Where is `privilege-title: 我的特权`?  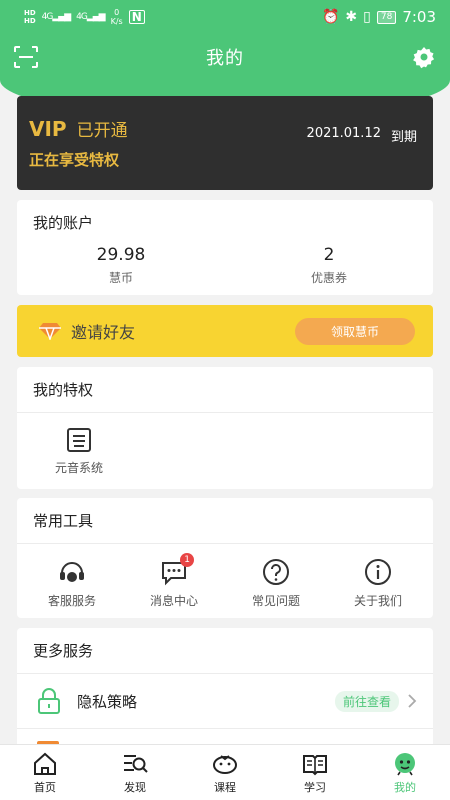
privilege-title: 我的特权 is located at coordinates (225, 390).